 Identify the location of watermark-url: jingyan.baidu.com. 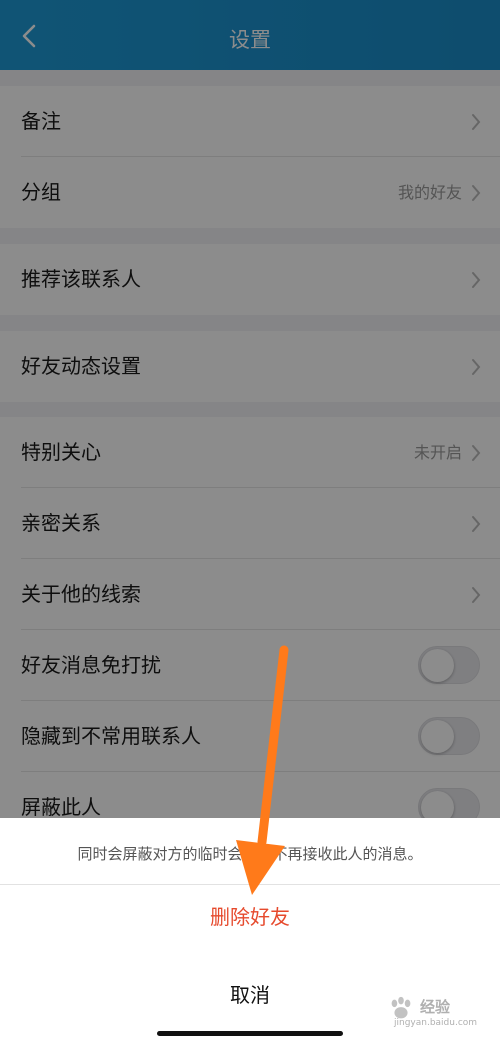
(436, 1023).